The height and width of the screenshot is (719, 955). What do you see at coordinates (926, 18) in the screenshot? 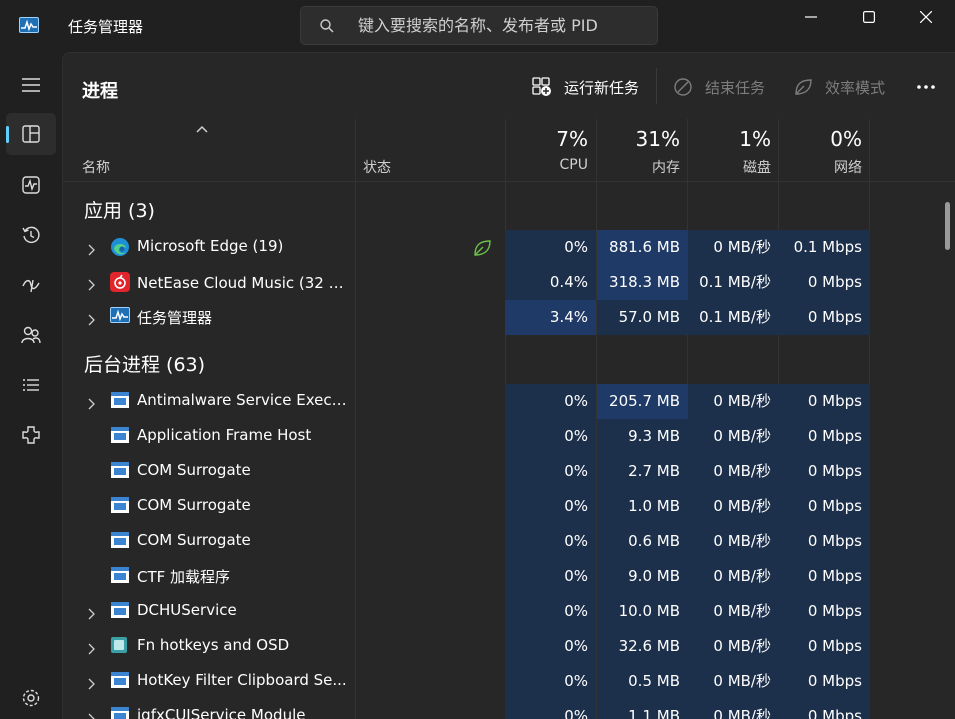
I see `close-button` at bounding box center [926, 18].